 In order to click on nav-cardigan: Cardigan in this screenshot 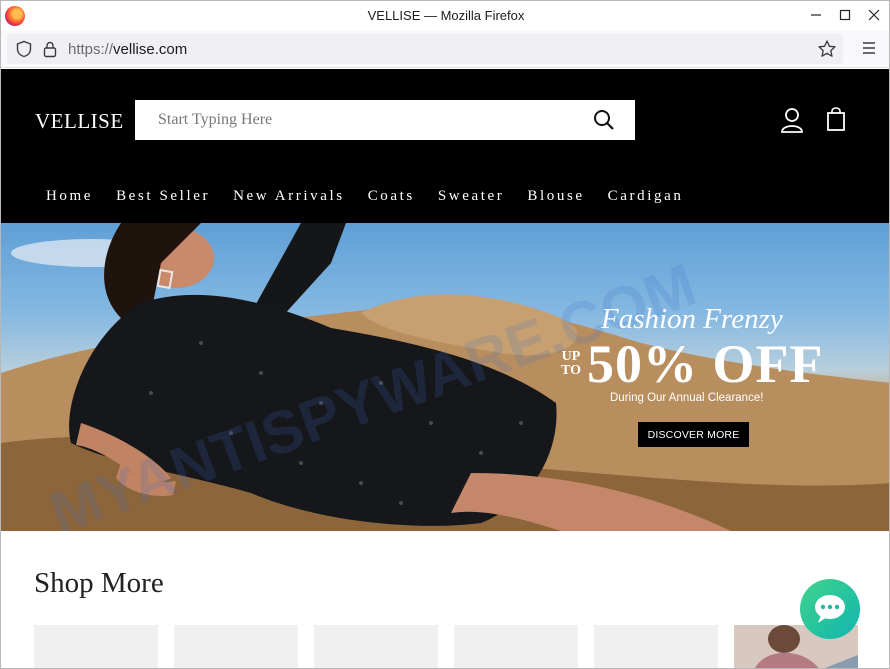, I will do `click(646, 196)`.